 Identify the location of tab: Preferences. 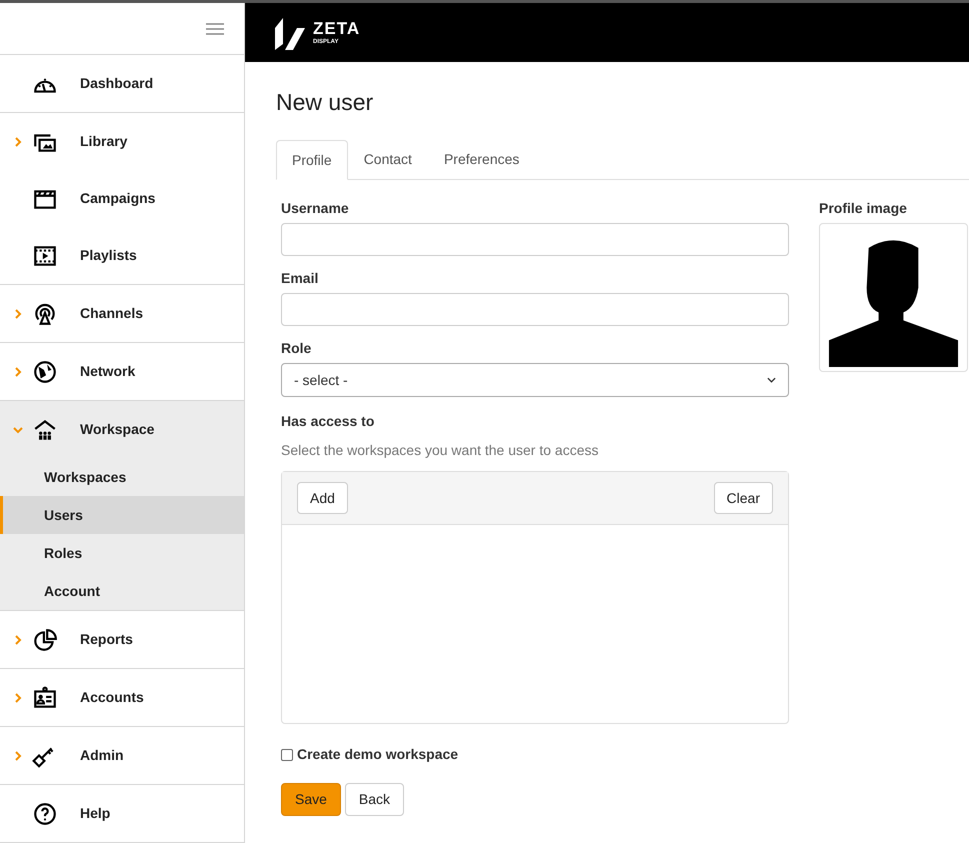
(482, 159).